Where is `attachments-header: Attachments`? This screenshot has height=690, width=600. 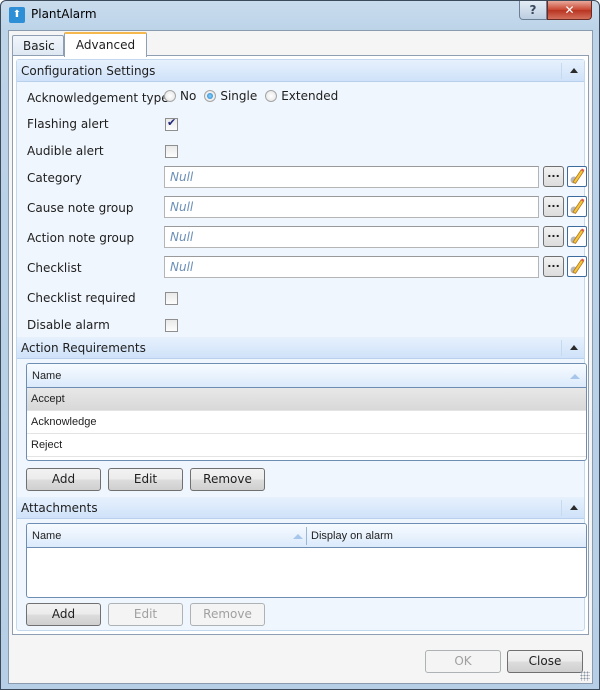 attachments-header: Attachments is located at coordinates (300, 508).